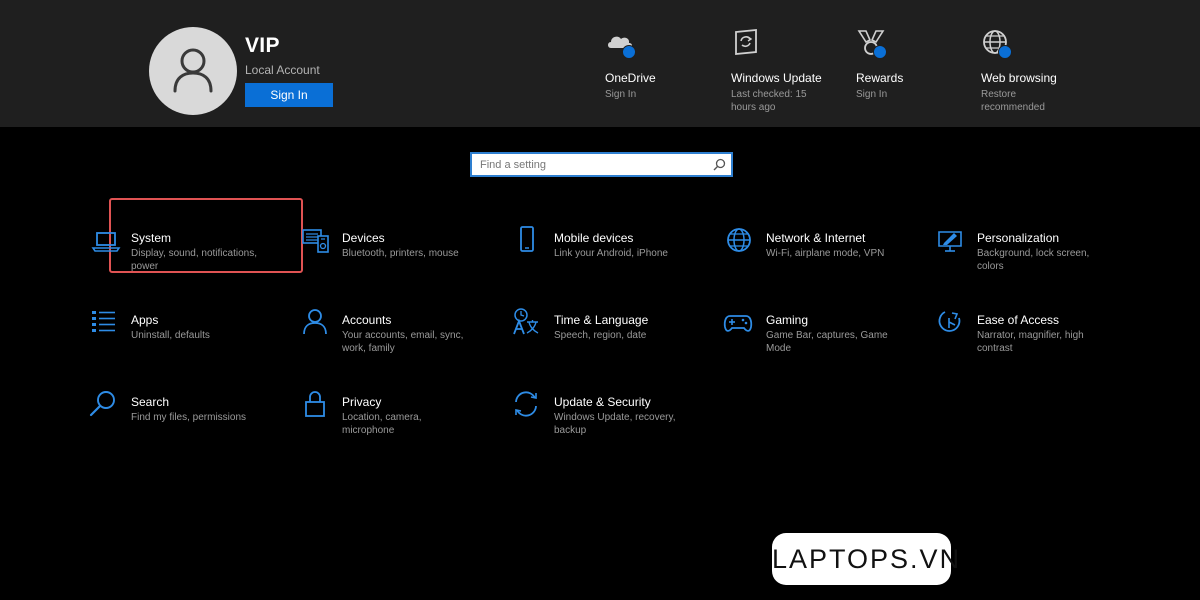 The image size is (1200, 600). Describe the element at coordinates (949, 321) in the screenshot. I see `ease-of-access-icon` at that location.